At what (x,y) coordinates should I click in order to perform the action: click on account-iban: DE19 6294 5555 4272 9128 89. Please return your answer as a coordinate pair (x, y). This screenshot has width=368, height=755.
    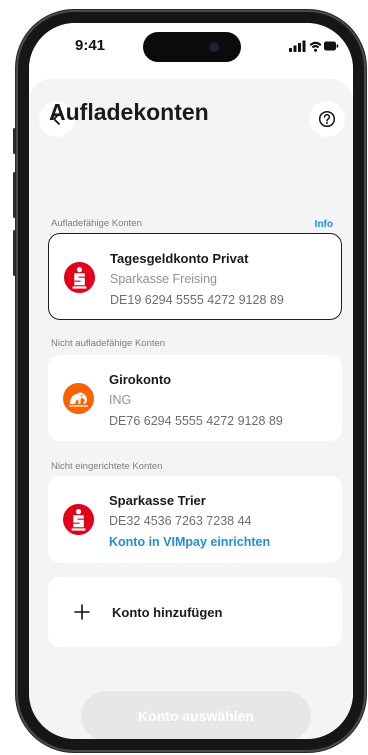
    Looking at the image, I should click on (197, 300).